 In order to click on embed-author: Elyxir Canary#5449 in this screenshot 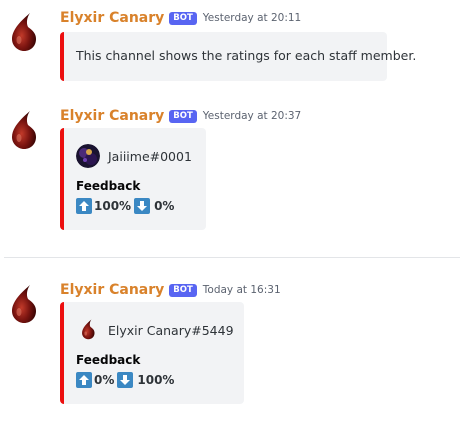, I will do `click(155, 330)`.